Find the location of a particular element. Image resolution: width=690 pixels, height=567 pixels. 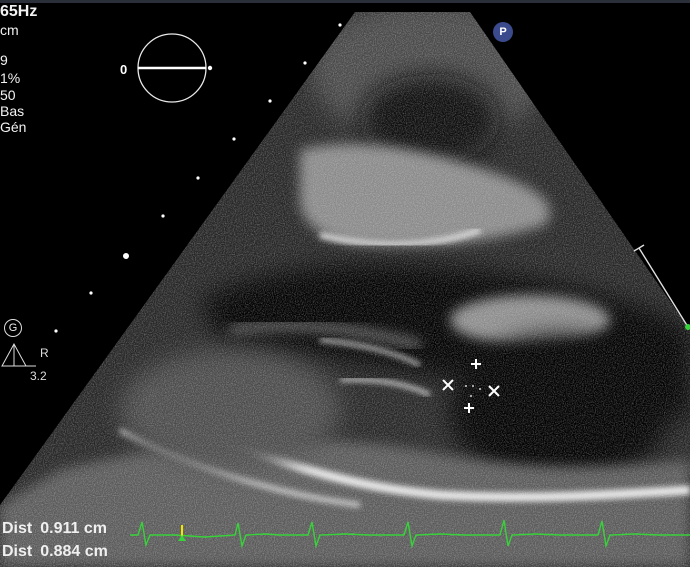

depth-unit-label: cm is located at coordinates (9, 30).